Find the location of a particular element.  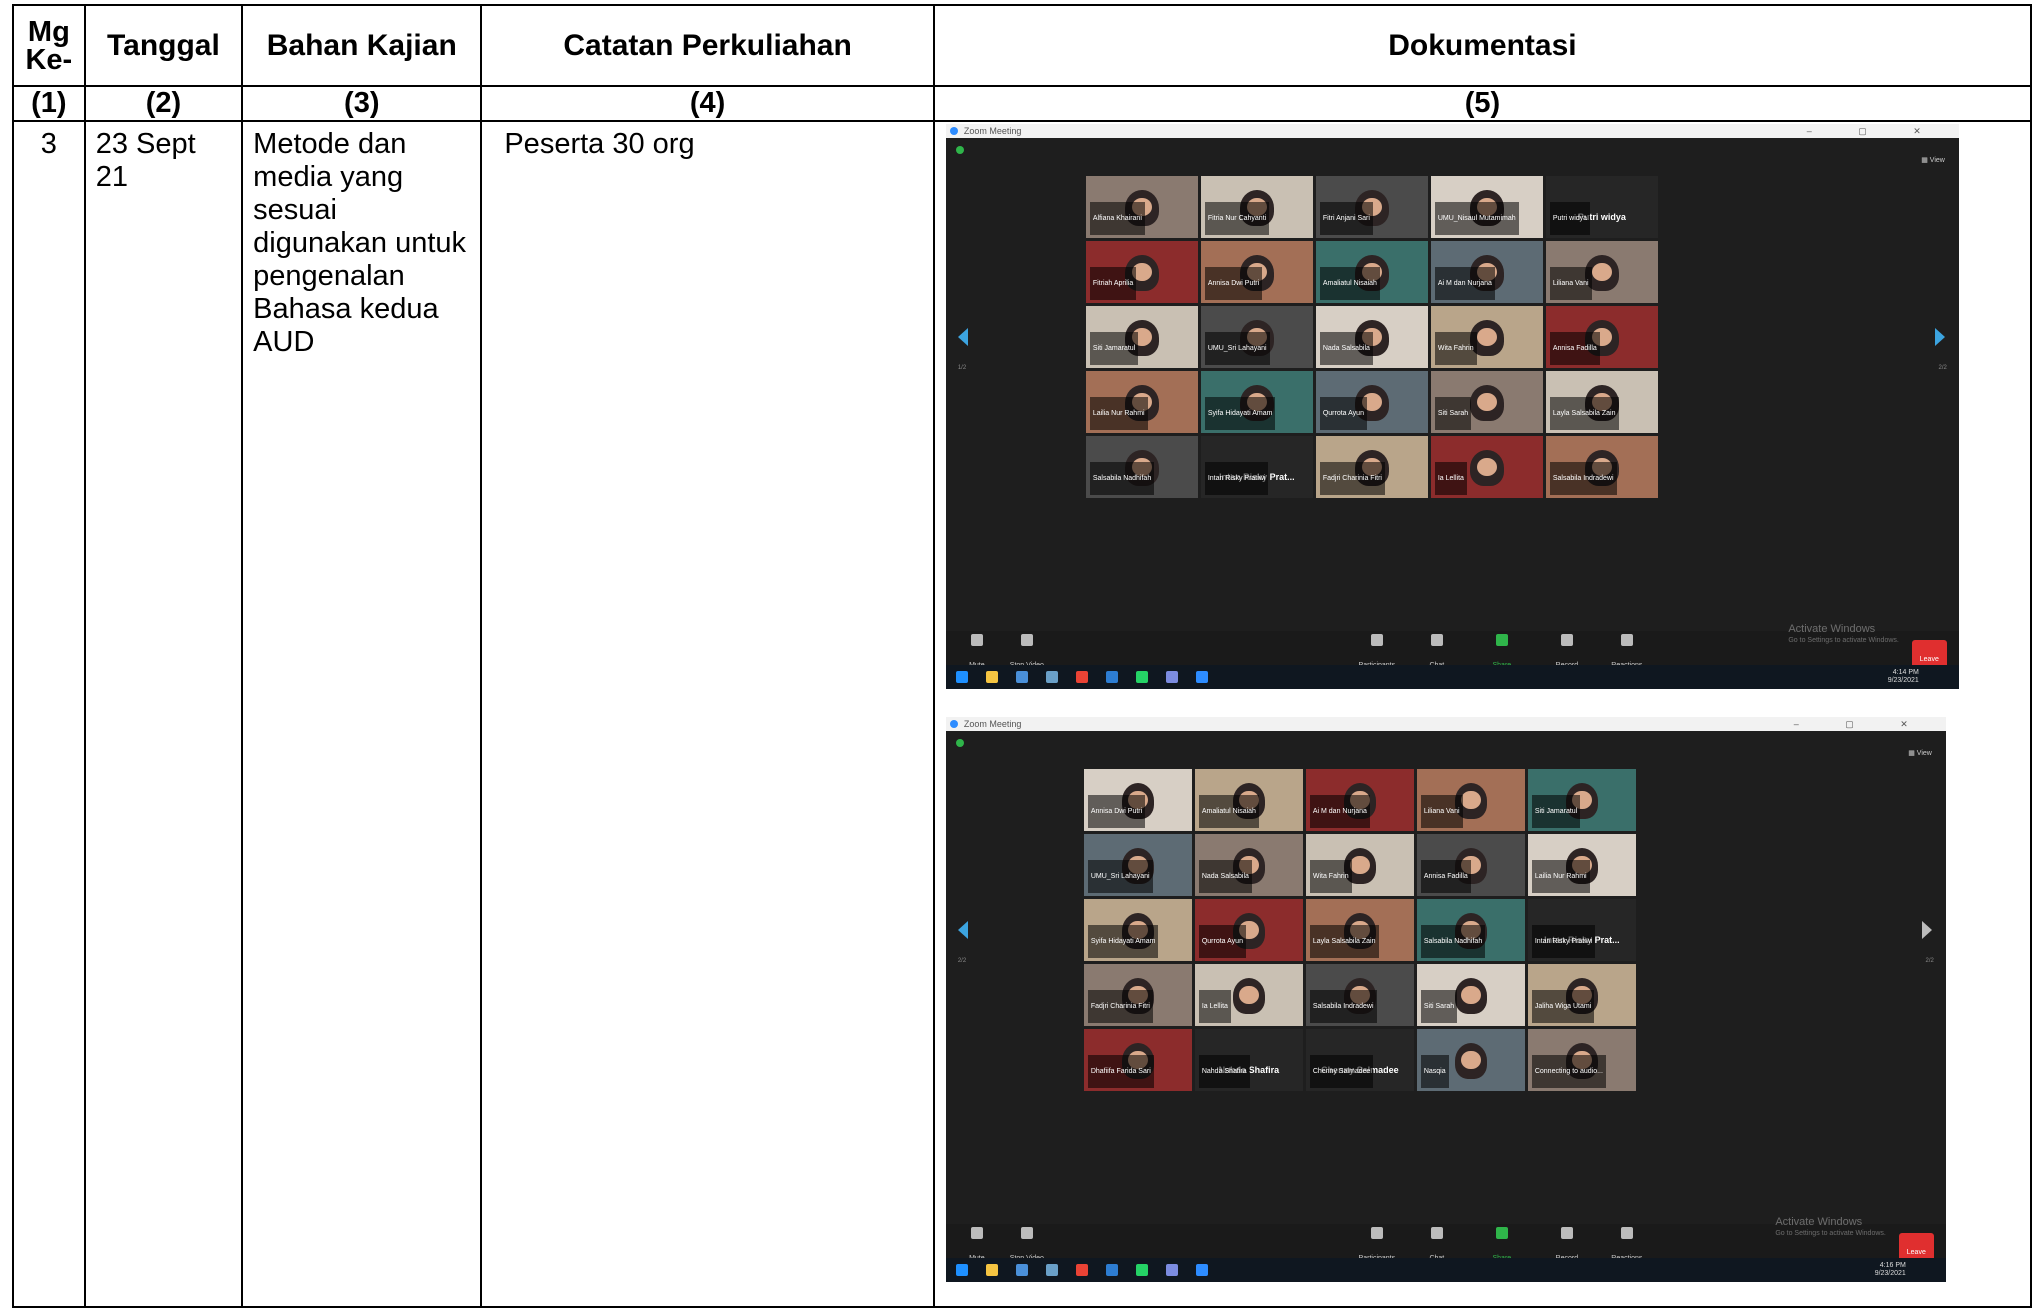

participant-tile: Fitria Nur Cahyanti is located at coordinates (1256, 207).